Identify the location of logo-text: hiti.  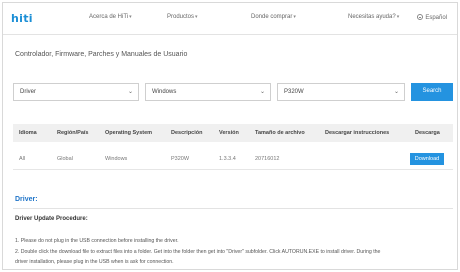
(22, 18).